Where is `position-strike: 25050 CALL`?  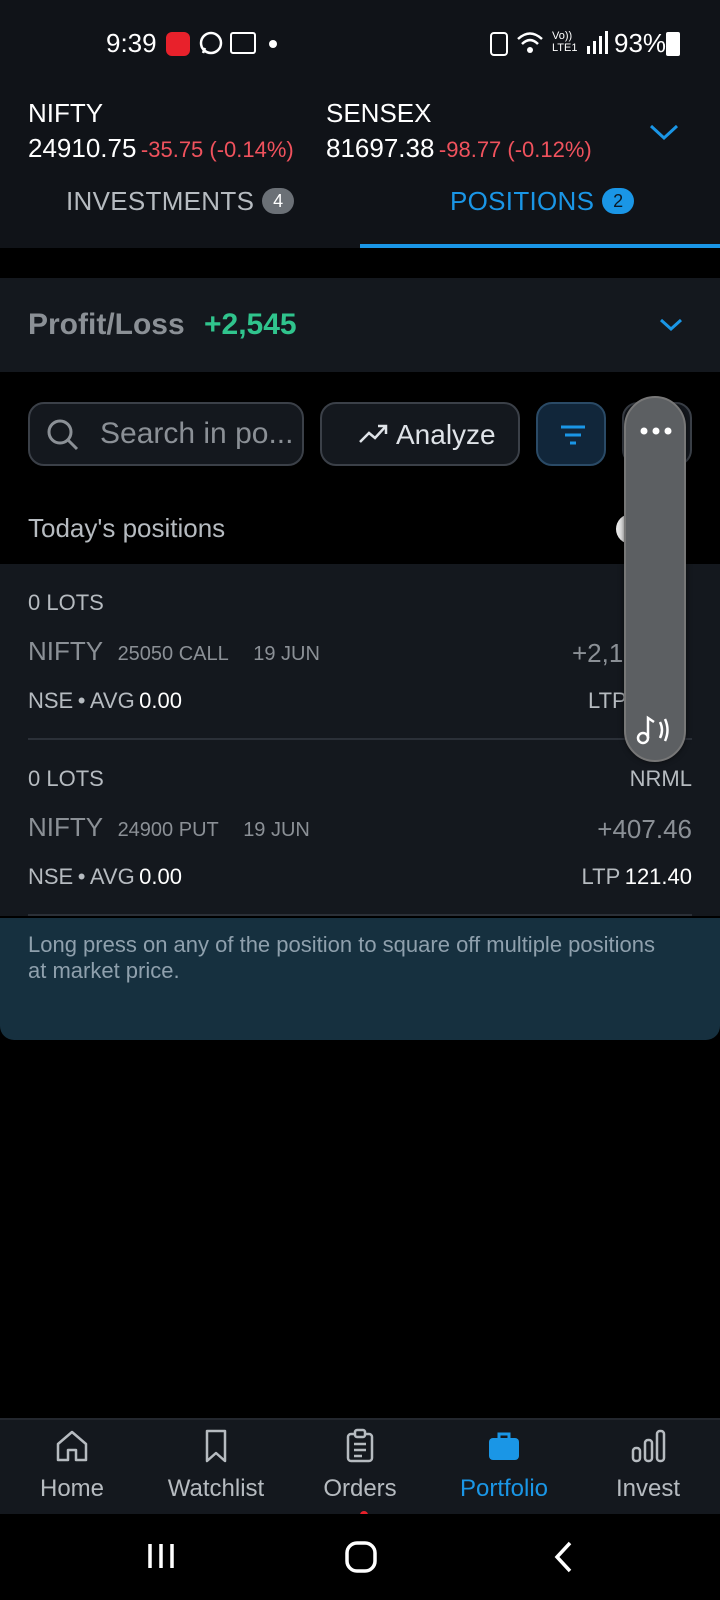
position-strike: 25050 CALL is located at coordinates (173, 654).